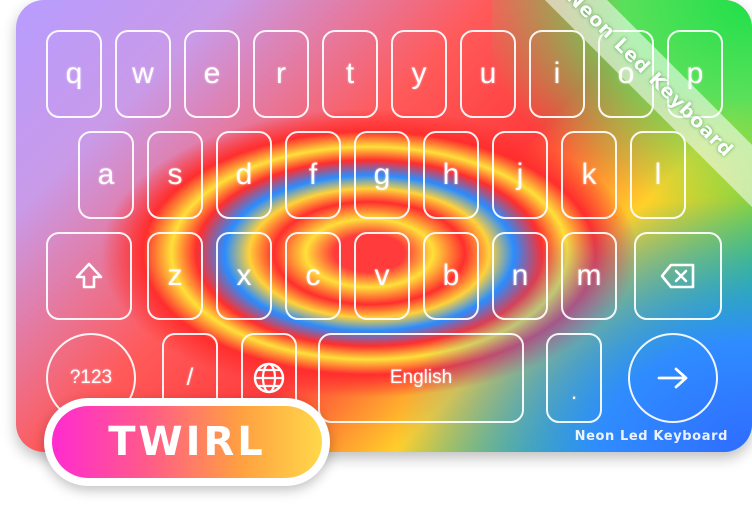  What do you see at coordinates (74, 74) in the screenshot?
I see `key-q: q` at bounding box center [74, 74].